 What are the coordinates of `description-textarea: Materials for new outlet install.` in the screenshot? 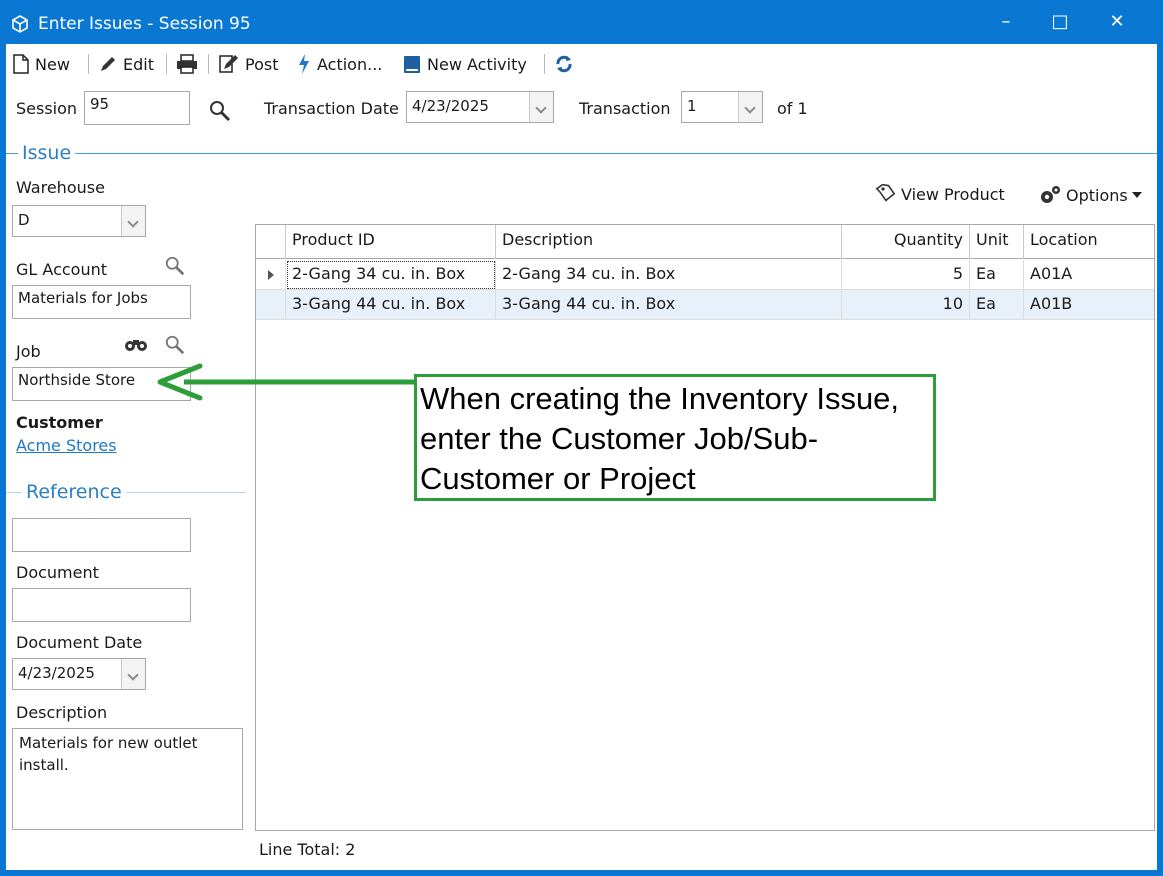 It's located at (127, 779).